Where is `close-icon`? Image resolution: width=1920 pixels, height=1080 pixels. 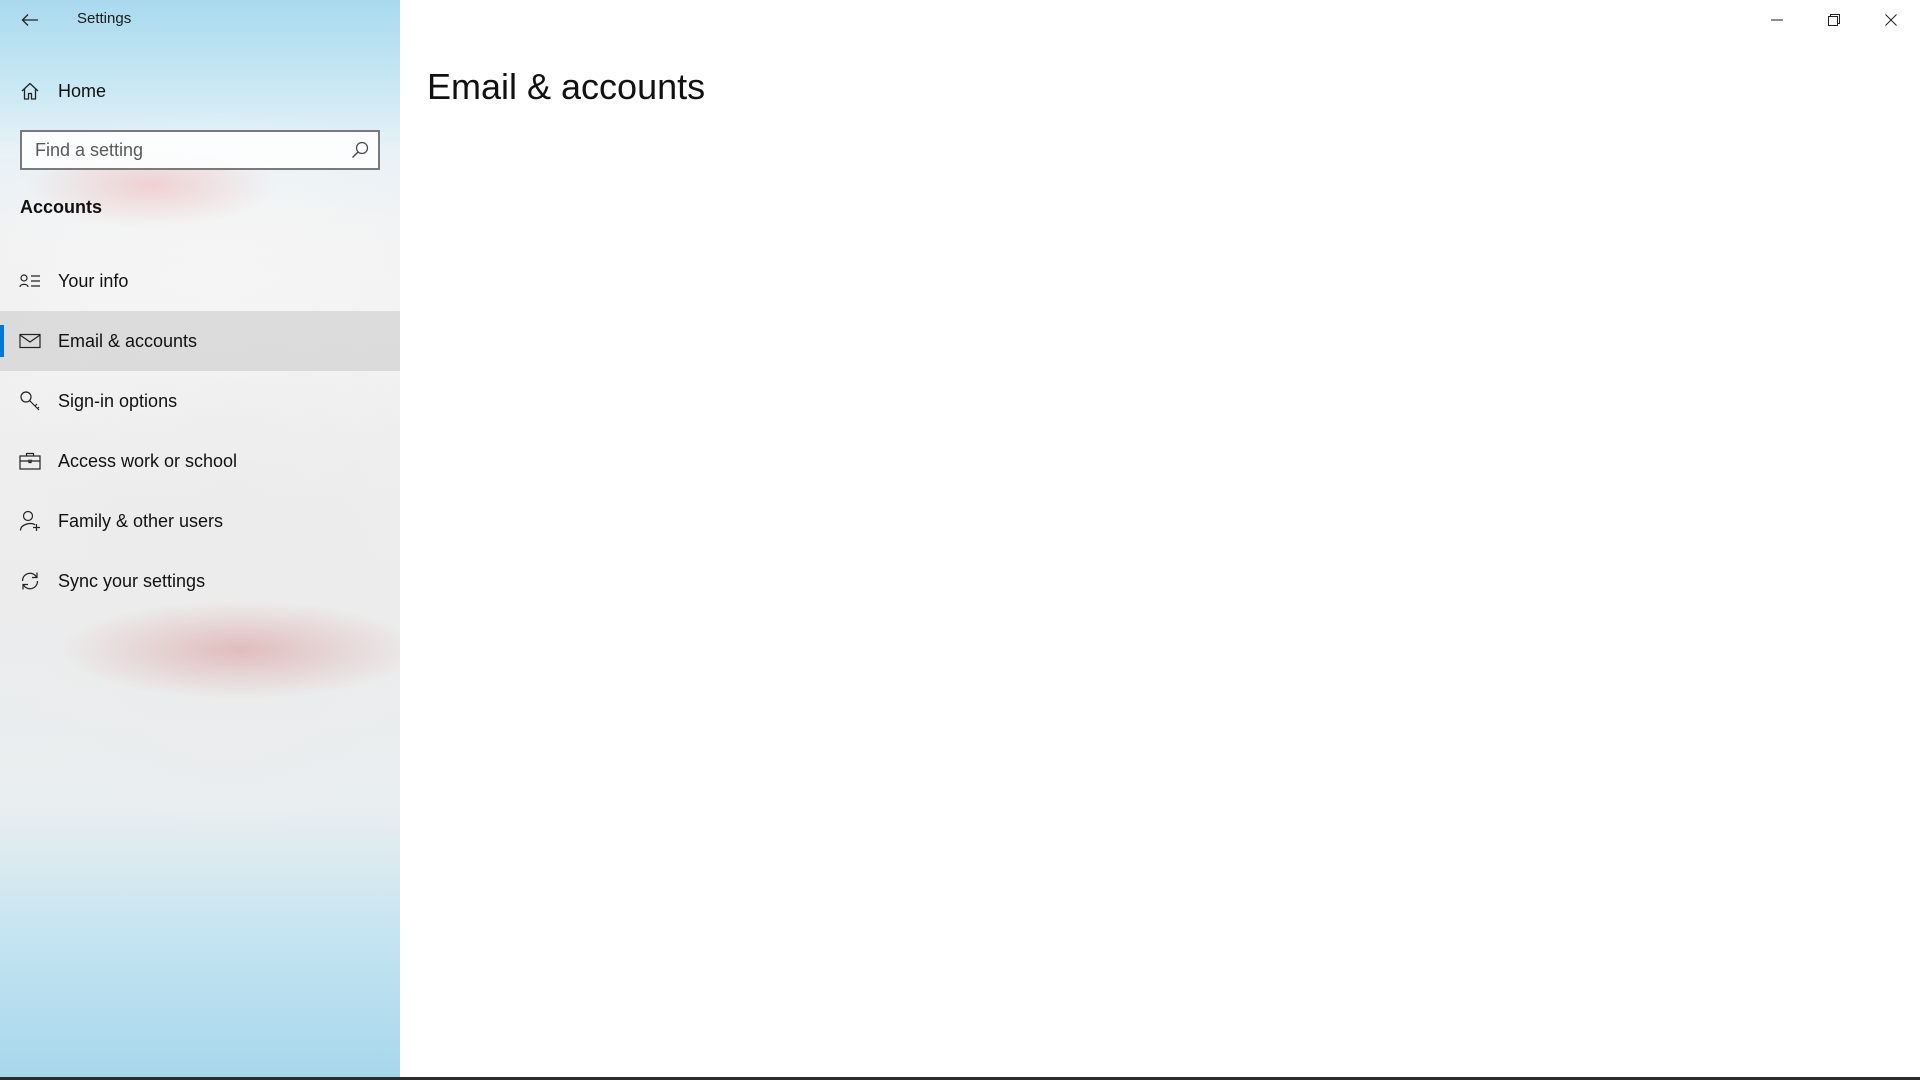 close-icon is located at coordinates (1890, 20).